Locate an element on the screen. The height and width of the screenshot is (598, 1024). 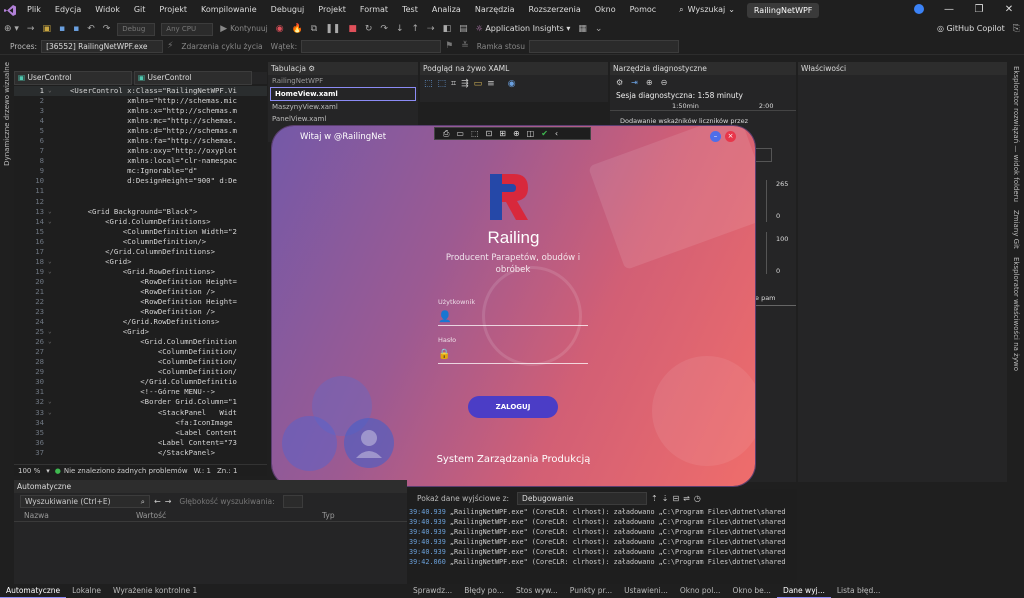
stop-icon: ■ is located at coordinates (352, 29).